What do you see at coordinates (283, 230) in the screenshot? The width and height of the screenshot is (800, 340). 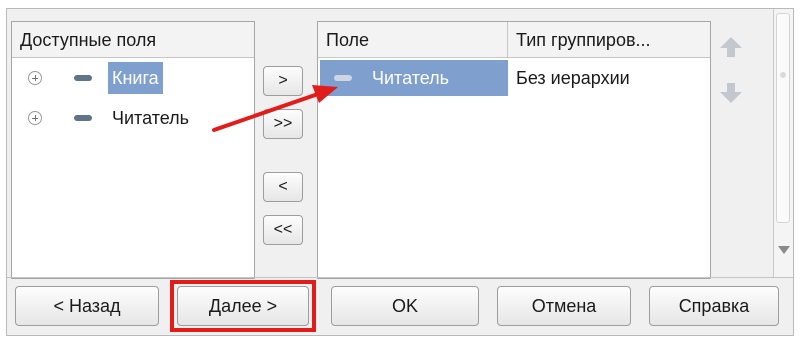 I see `remove-all-fields-button: <<` at bounding box center [283, 230].